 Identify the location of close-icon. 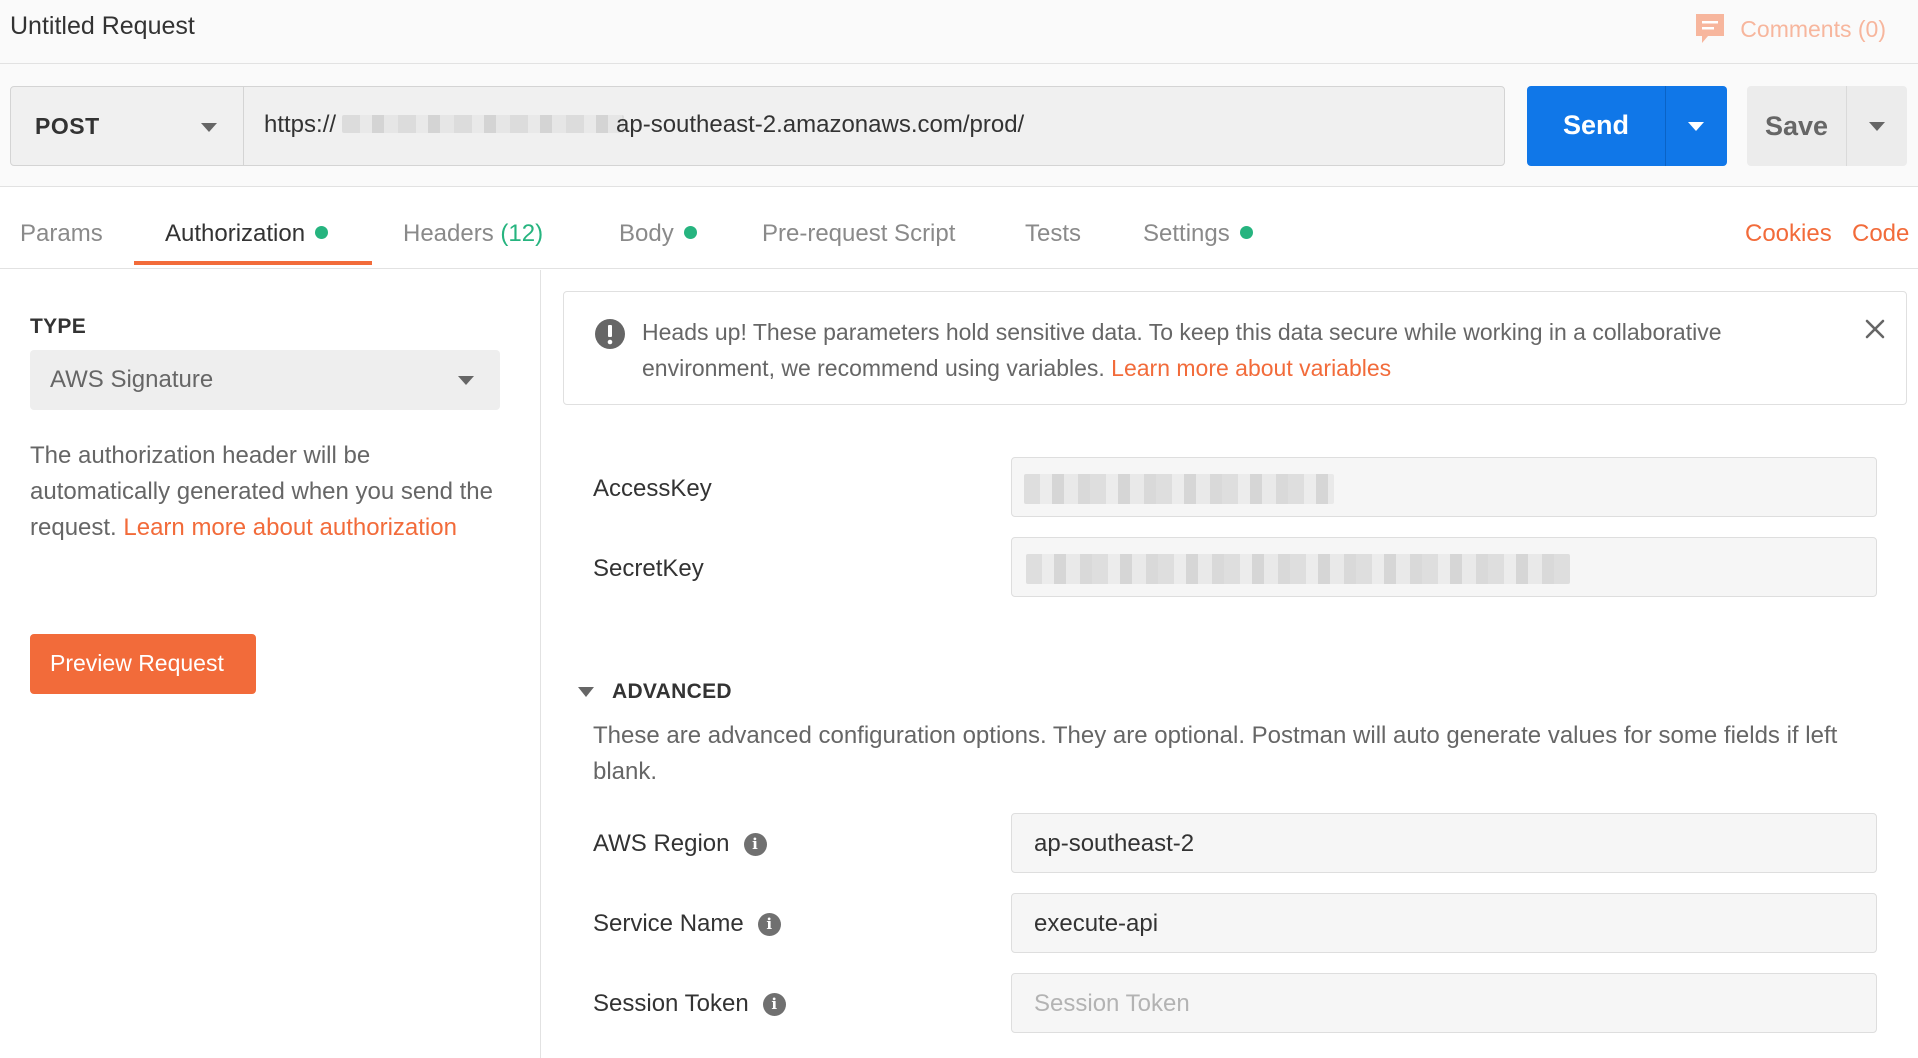
(1875, 329).